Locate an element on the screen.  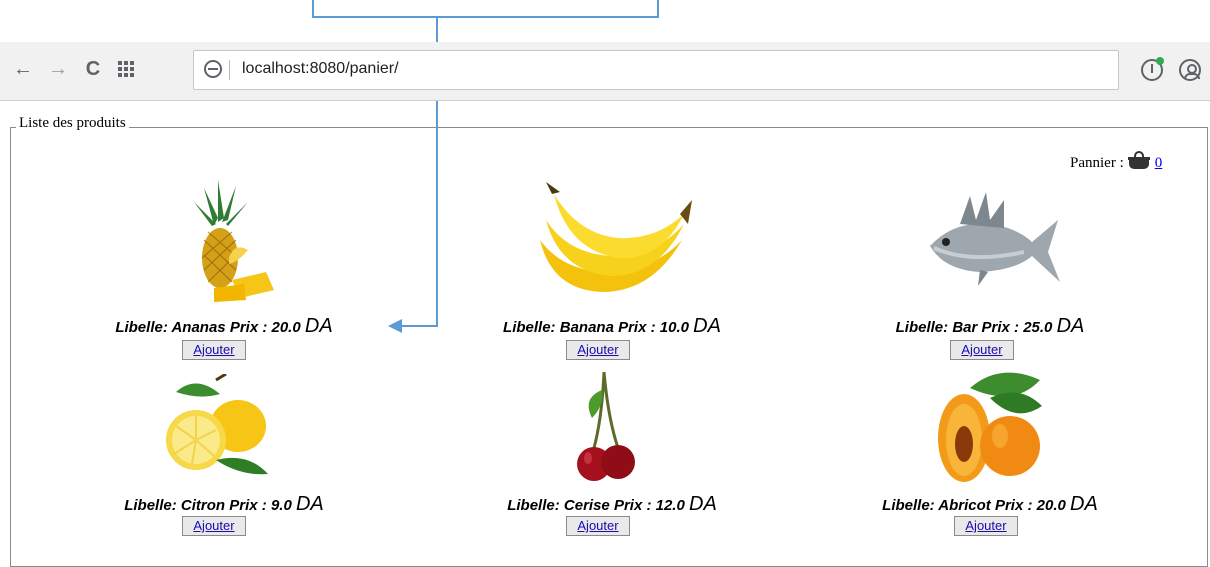
forward-arrow-icon: → is located at coordinates (58, 69).